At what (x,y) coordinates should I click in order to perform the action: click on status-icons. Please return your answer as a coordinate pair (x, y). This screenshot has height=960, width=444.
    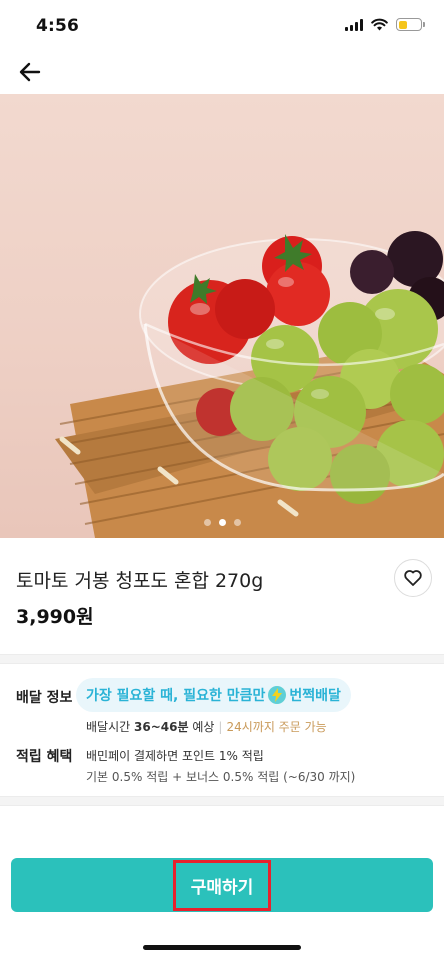
    Looking at the image, I should click on (385, 24).